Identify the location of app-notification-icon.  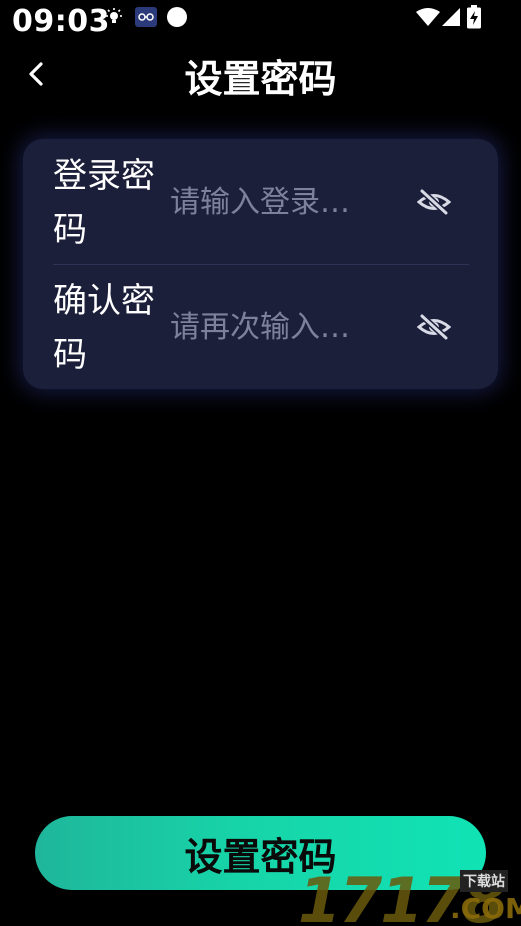
(146, 17).